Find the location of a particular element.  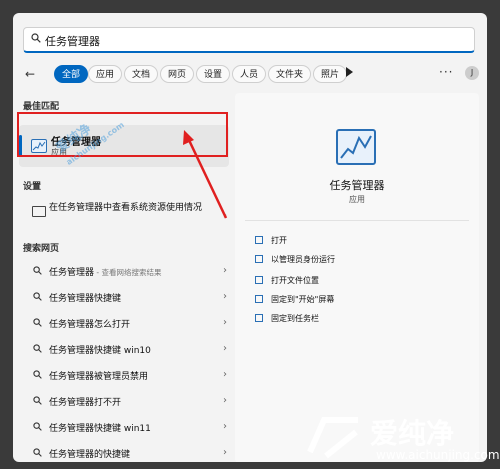

avatar: J is located at coordinates (472, 73).